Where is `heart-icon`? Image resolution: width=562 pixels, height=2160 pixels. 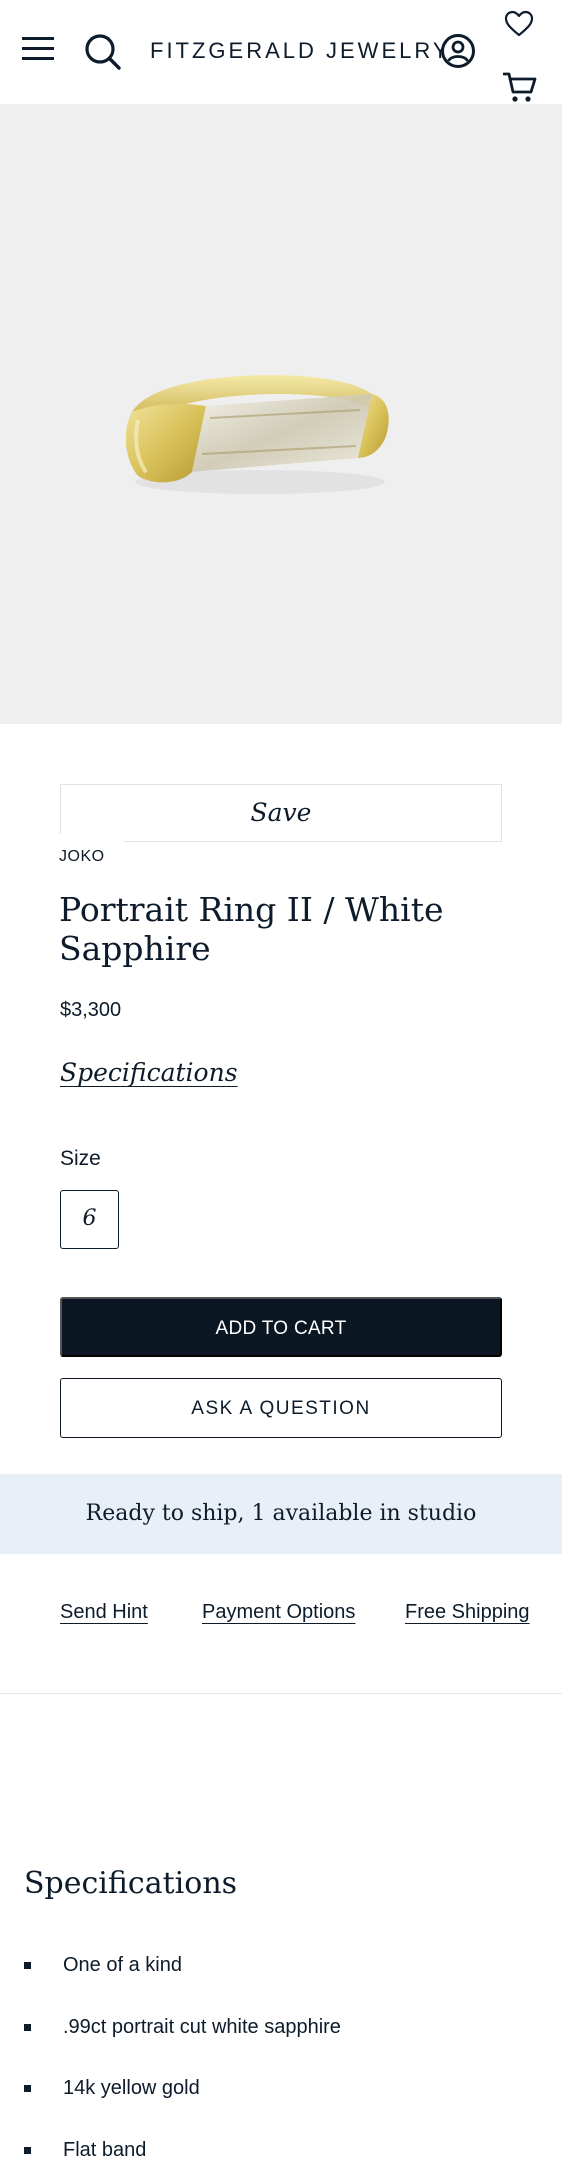 heart-icon is located at coordinates (519, 24).